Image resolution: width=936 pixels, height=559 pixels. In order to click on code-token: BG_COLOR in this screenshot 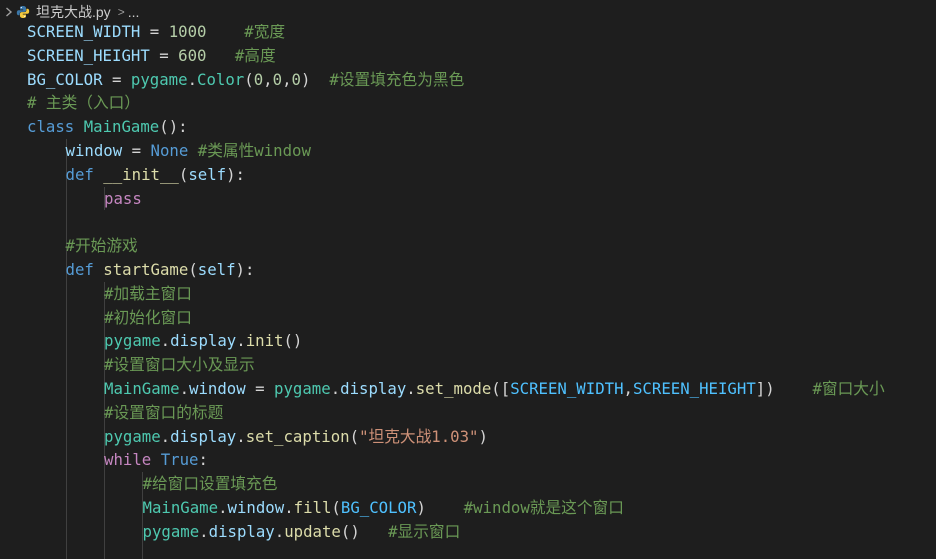, I will do `click(378, 507)`.